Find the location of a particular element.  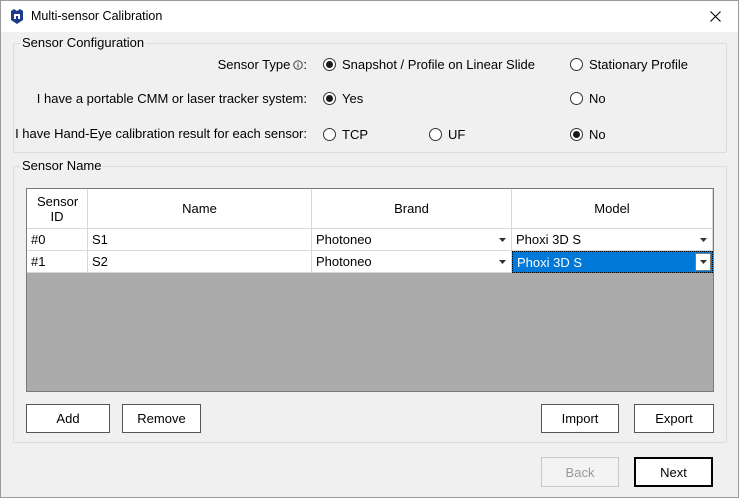

table-header: Sensor ID Name Brand Model is located at coordinates (370, 209).